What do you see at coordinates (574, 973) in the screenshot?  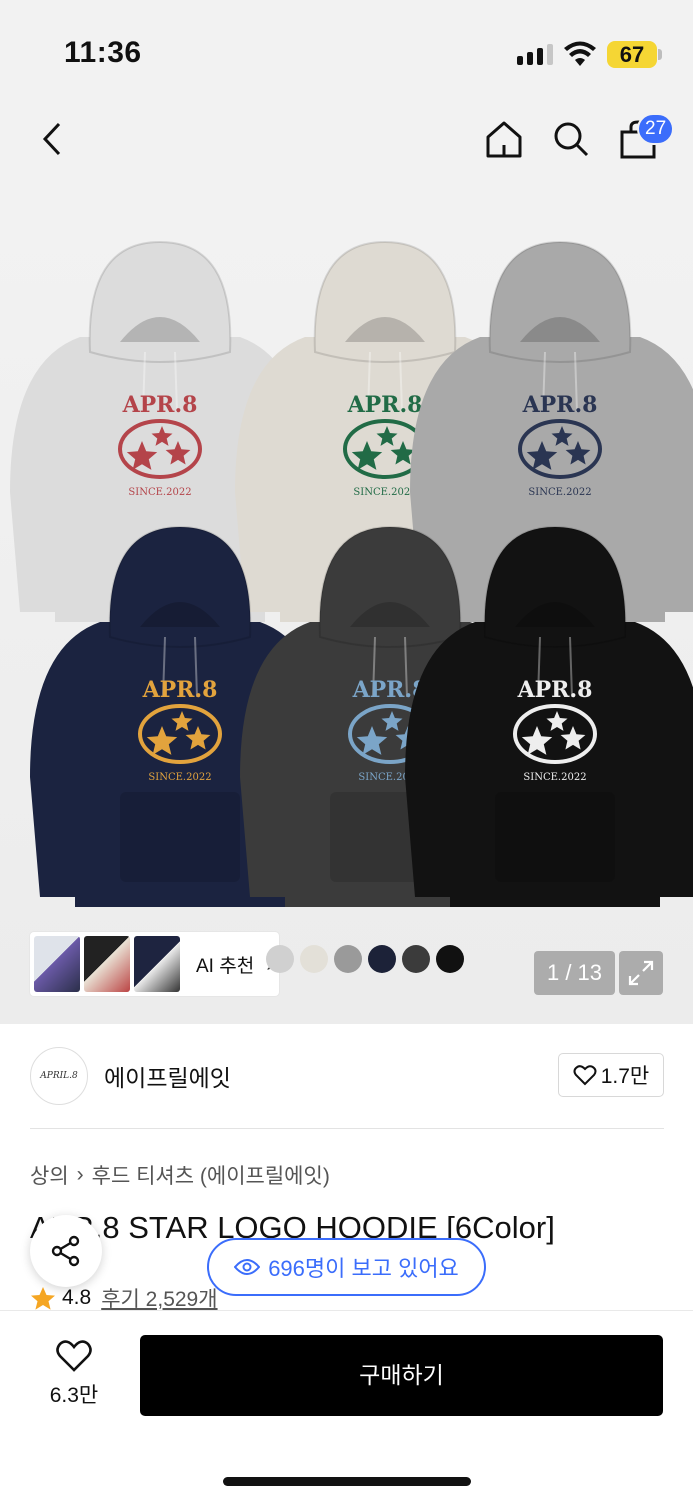 I see `image-counter: 1 / 13` at bounding box center [574, 973].